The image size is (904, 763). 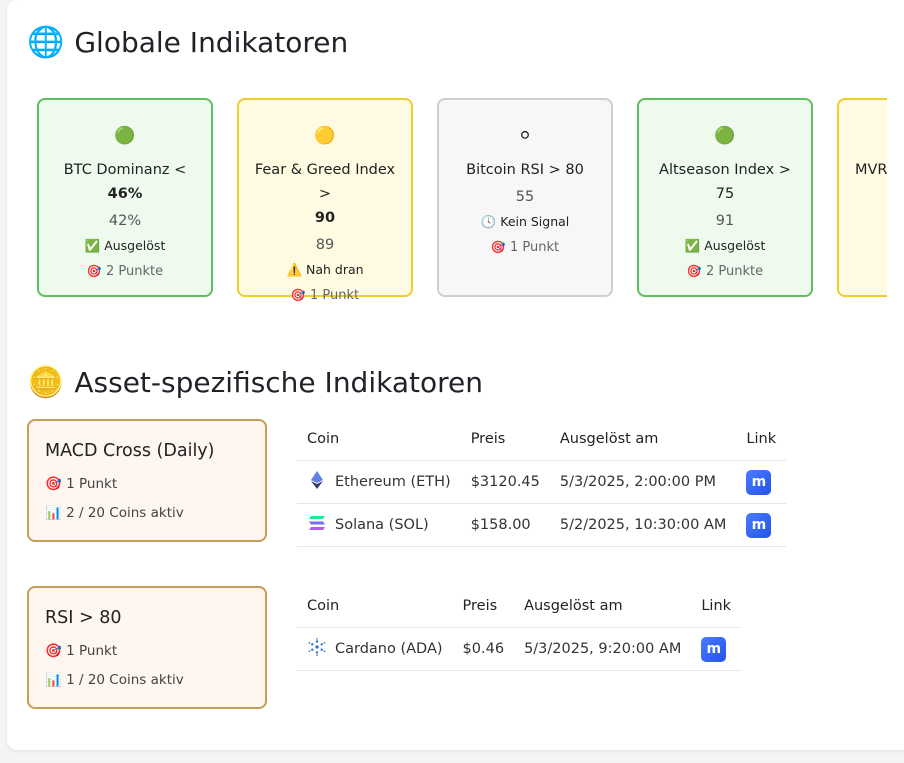 I want to click on coin-cell: Solana (SOL), so click(x=379, y=525).